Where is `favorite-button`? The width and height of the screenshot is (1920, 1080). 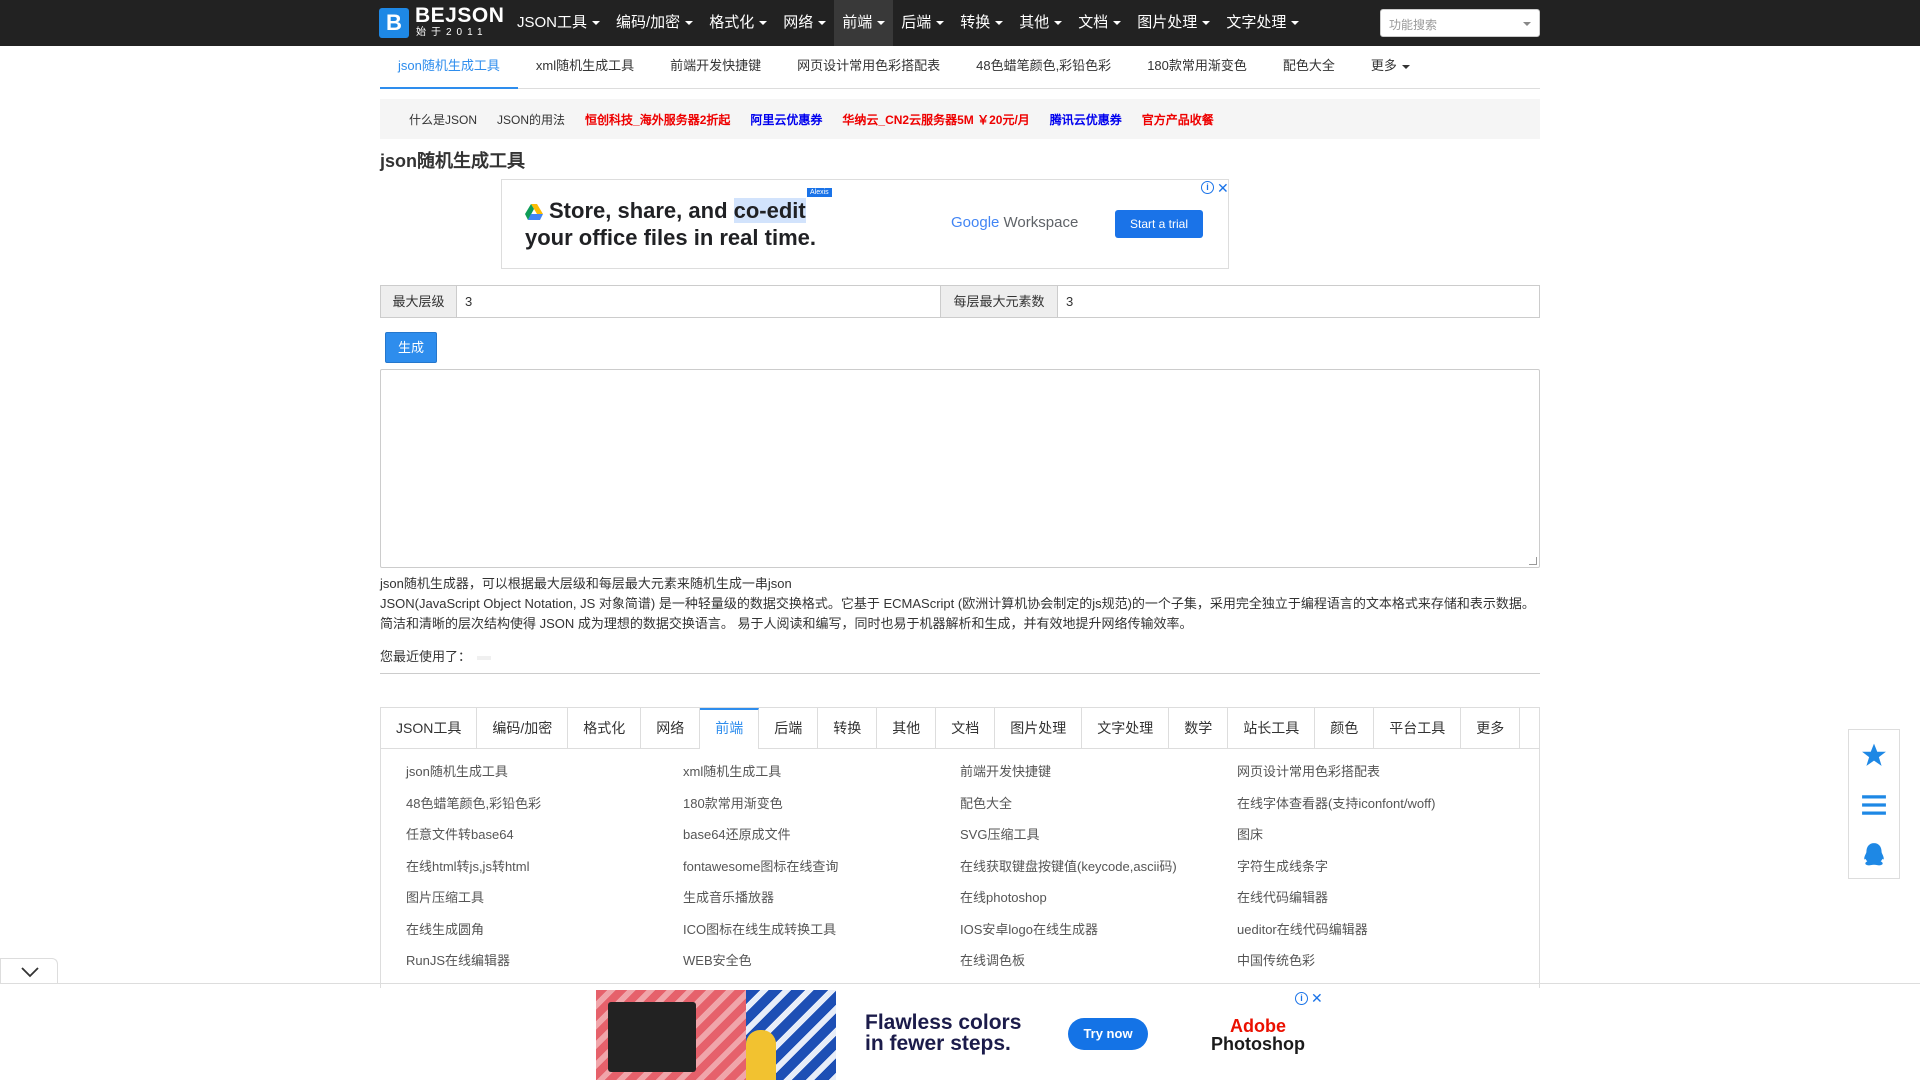
favorite-button is located at coordinates (1874, 755).